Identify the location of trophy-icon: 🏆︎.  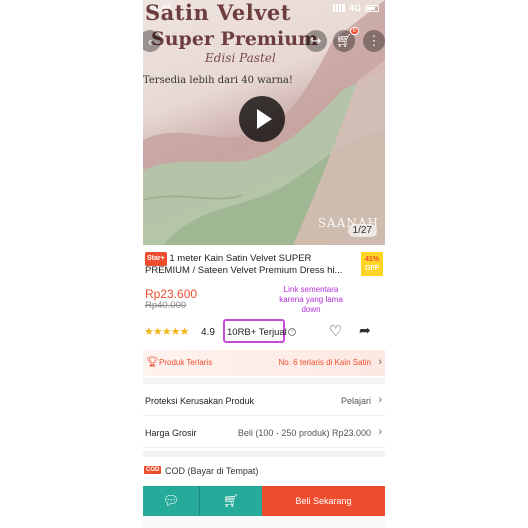
(152, 362).